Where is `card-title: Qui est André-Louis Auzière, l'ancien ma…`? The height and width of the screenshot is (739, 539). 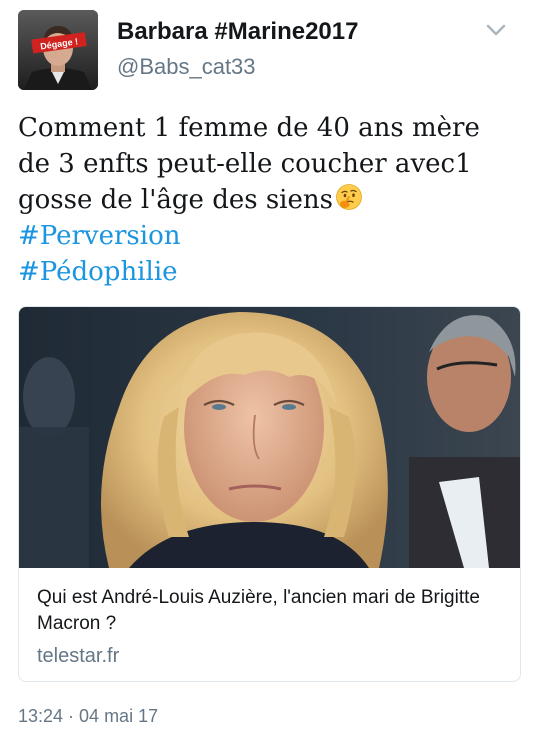 card-title: Qui est André-Louis Auzière, l'ancien ma… is located at coordinates (269, 611).